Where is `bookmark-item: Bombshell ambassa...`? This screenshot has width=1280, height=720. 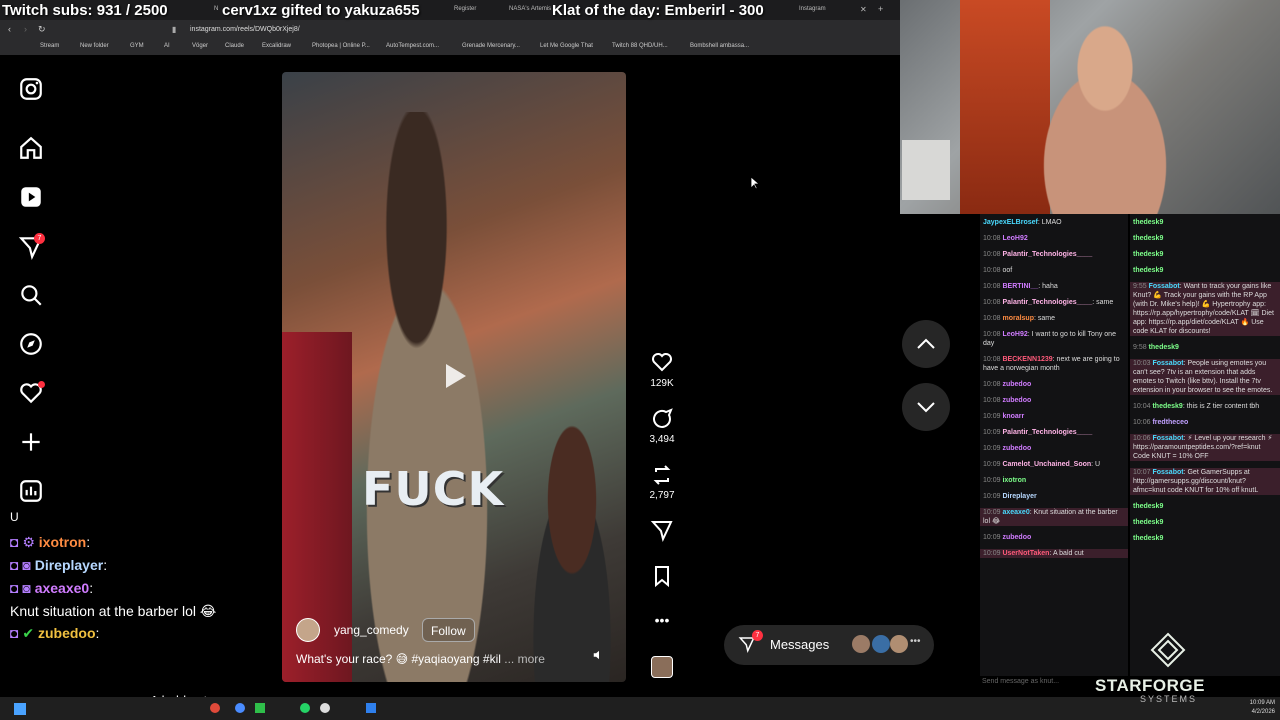
bookmark-item: Bombshell ambassa... is located at coordinates (719, 46).